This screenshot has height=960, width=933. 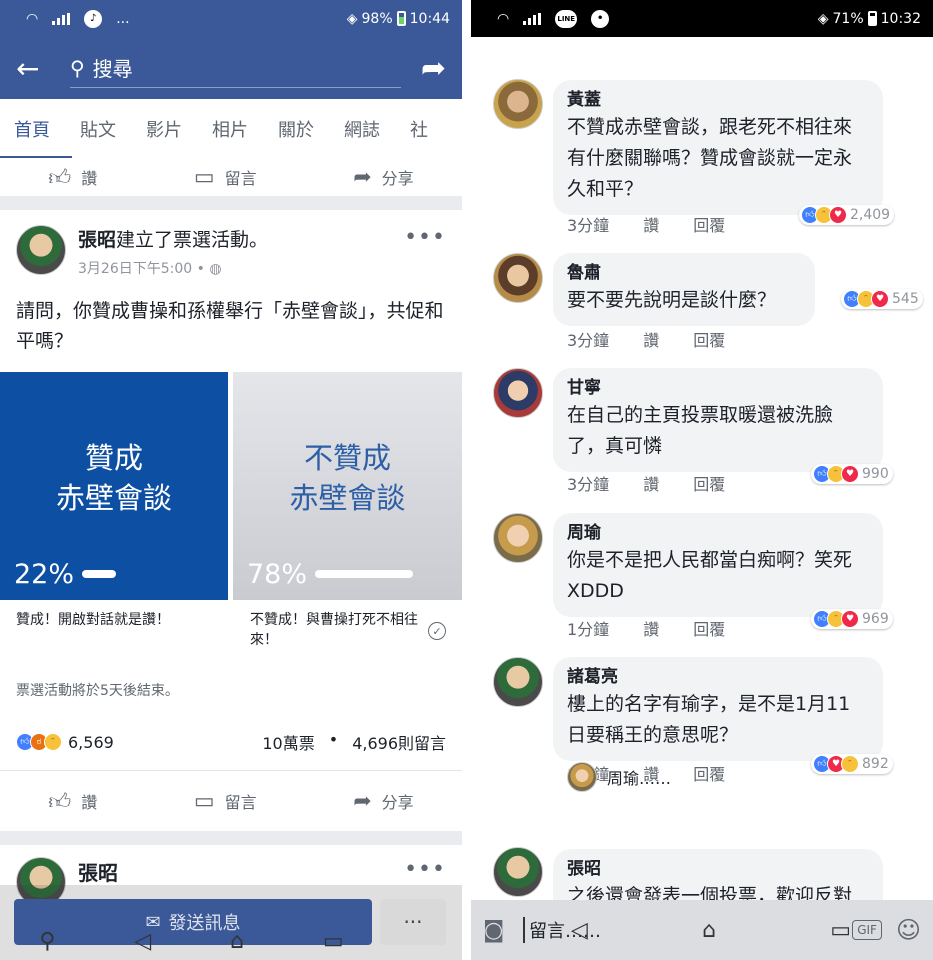 I want to click on comment-reactions: 👍︎ ᵔ ♥ 545, so click(x=882, y=299).